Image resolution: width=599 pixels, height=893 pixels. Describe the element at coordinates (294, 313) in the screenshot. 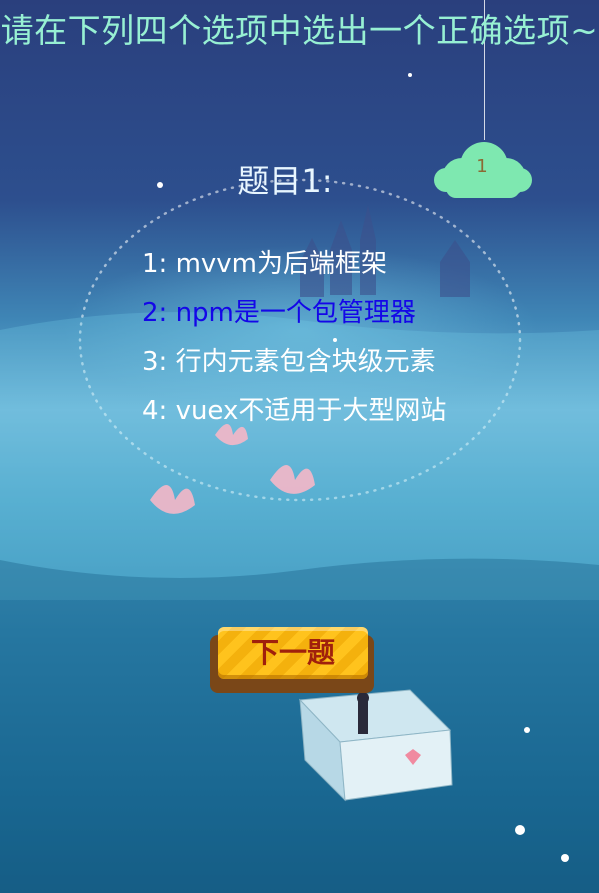

I see `option-2: 2: npm是一个包管理器` at that location.